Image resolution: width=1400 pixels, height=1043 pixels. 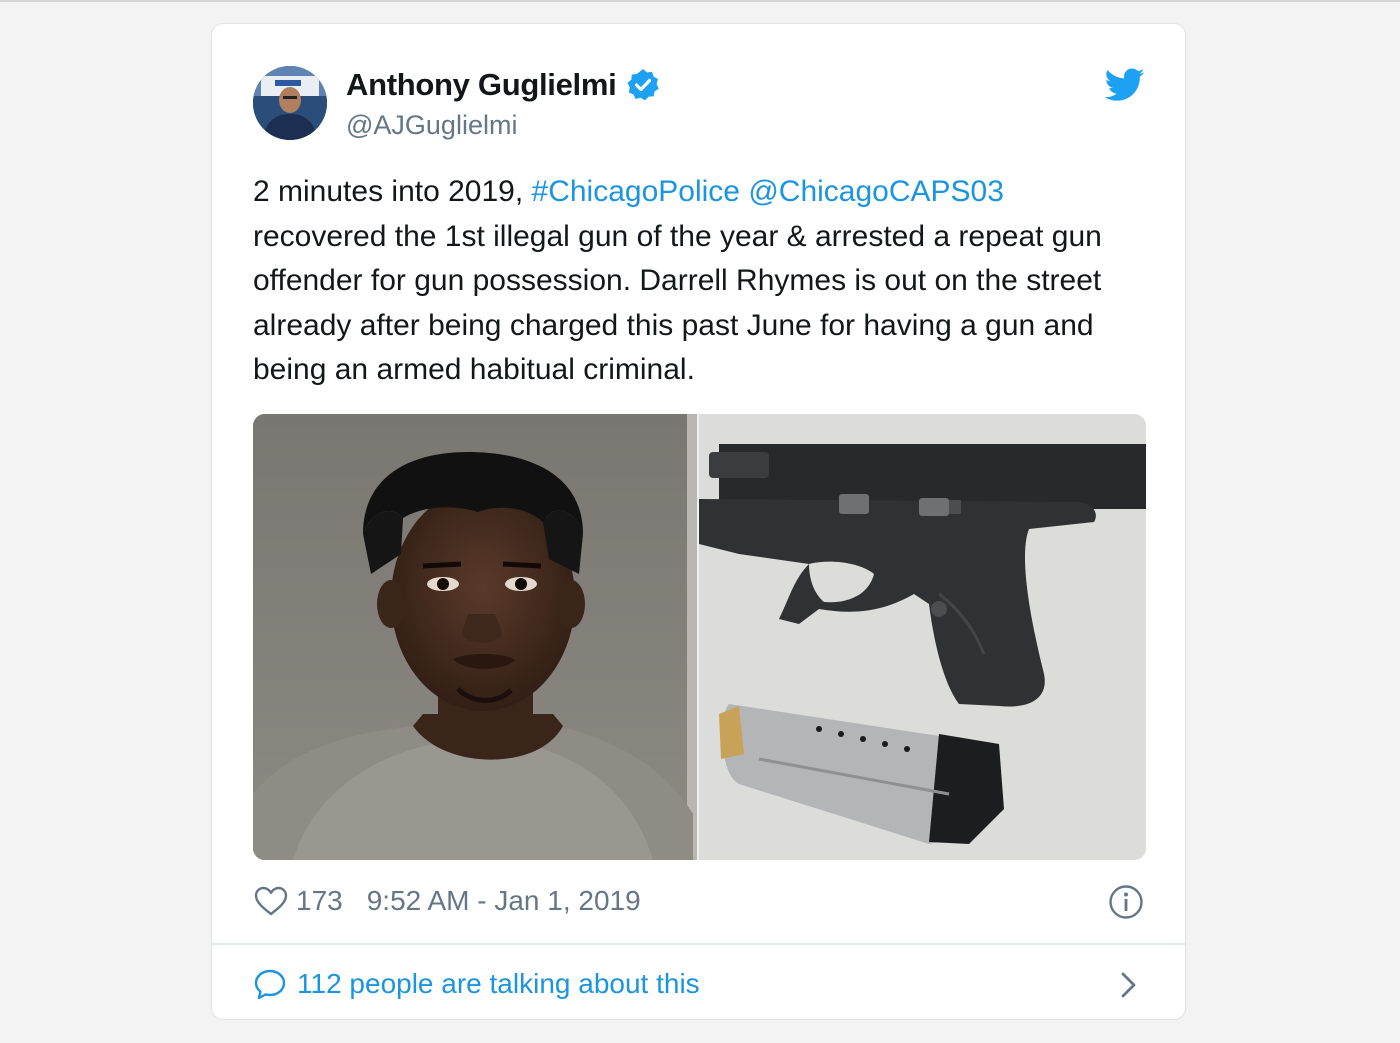 What do you see at coordinates (504, 901) in the screenshot?
I see `tweet-timestamp: 9:52 AM - Jan 1, 2019` at bounding box center [504, 901].